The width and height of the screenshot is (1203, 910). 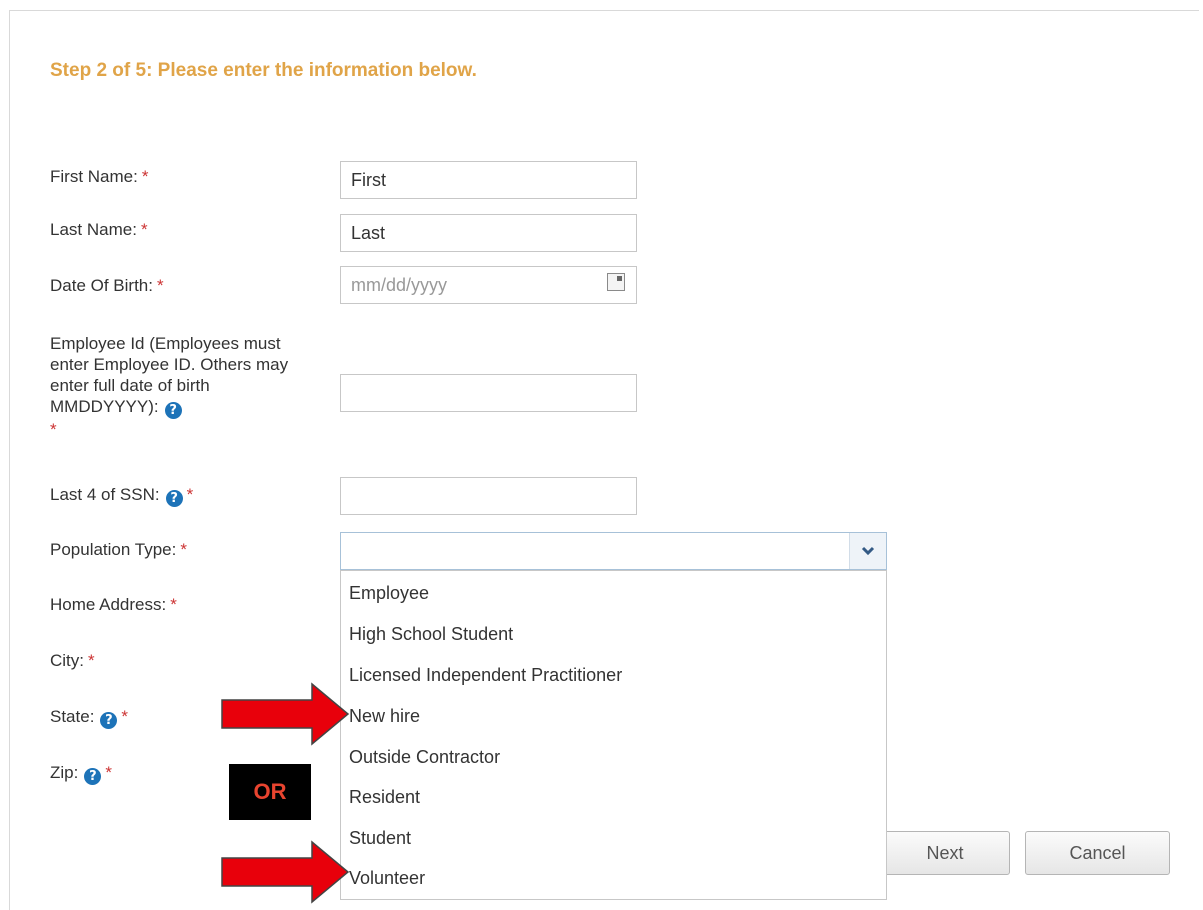 What do you see at coordinates (99, 229) in the screenshot?
I see `last-name-label: Last Name: *` at bounding box center [99, 229].